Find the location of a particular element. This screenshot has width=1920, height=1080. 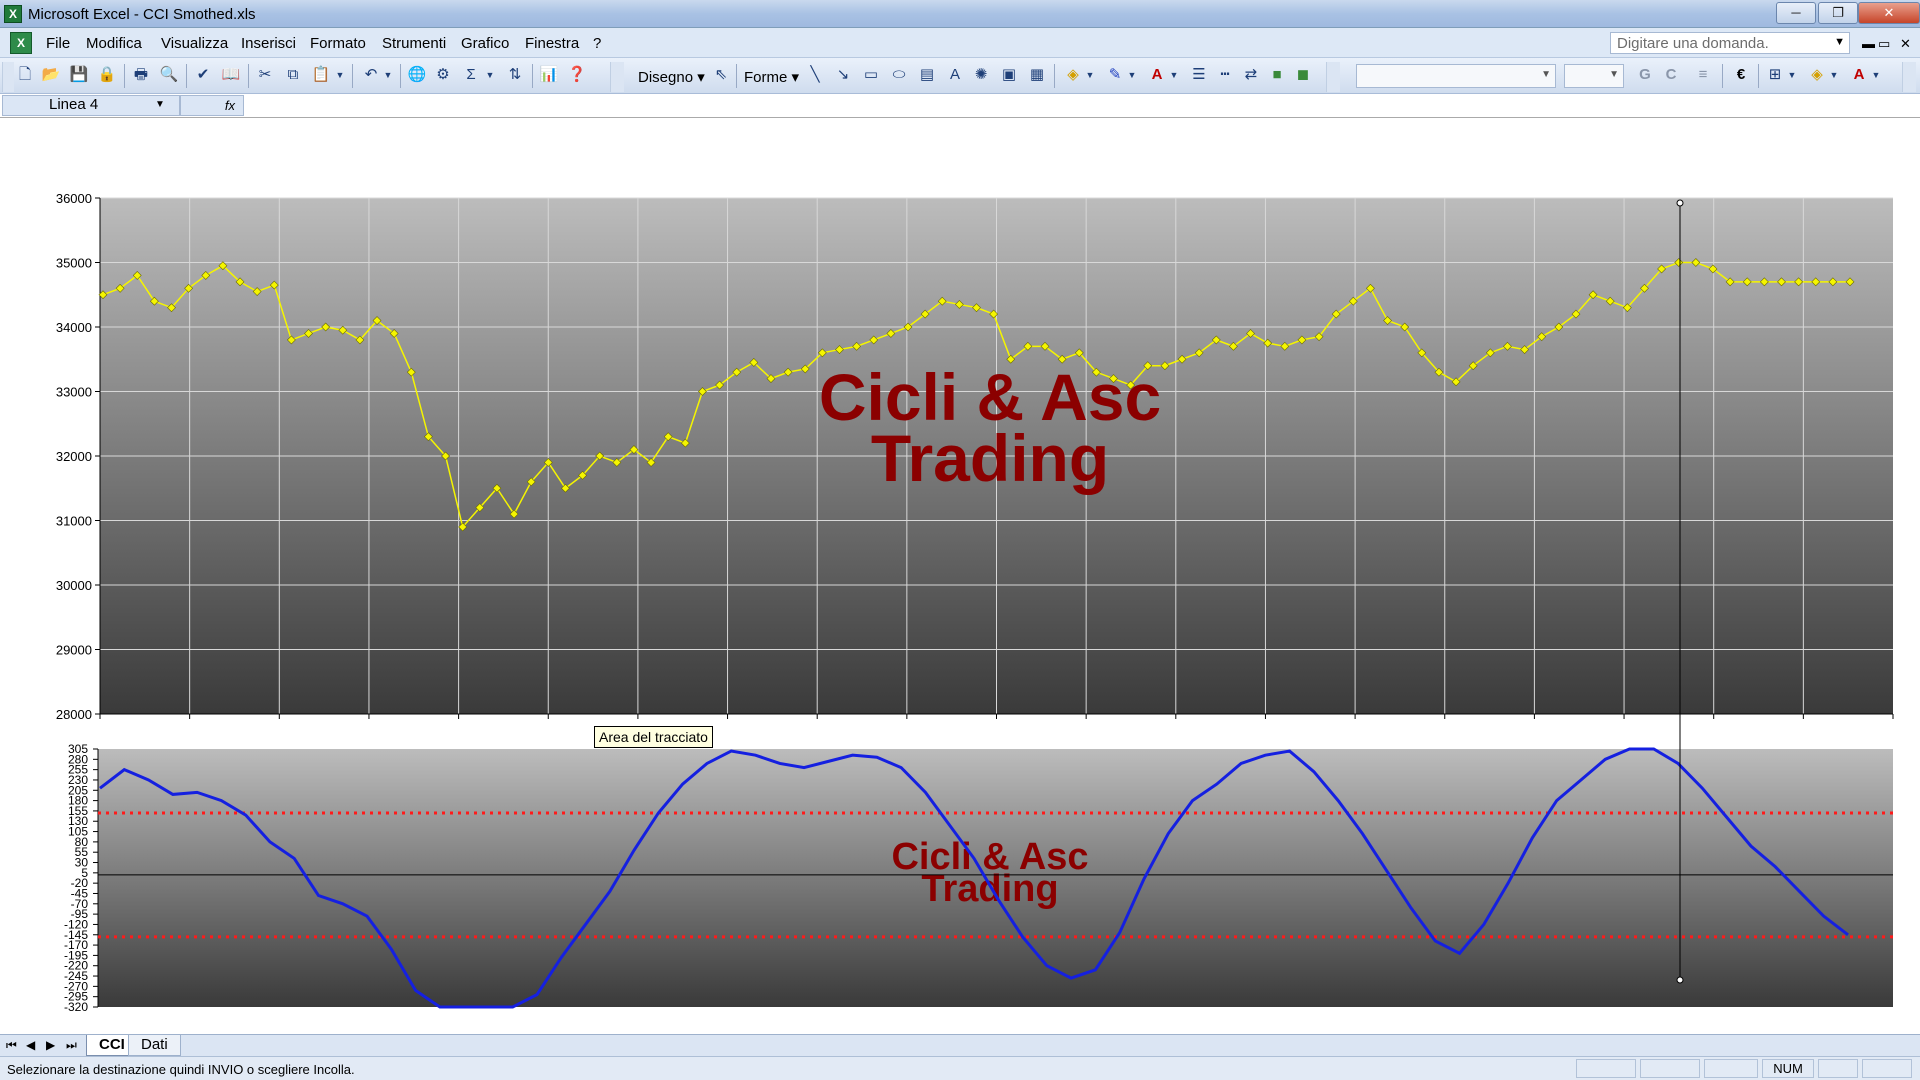

first-sheet-icon: ⏮ is located at coordinates (11, 1045).